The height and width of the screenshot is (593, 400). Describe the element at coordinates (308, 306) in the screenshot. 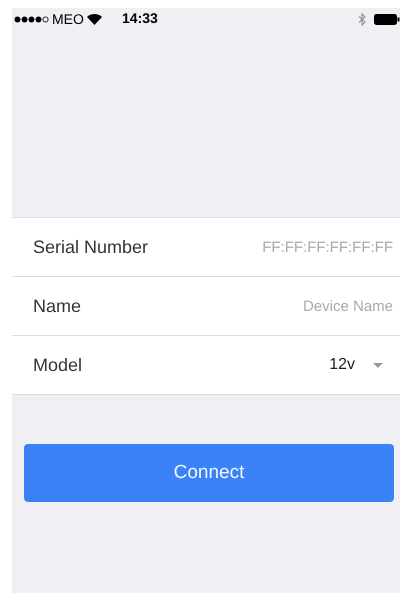

I see `input-field: Device Name` at that location.